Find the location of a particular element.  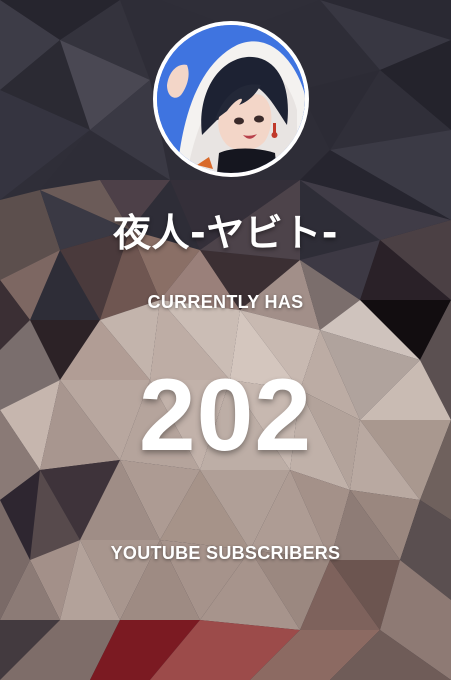

subscriber-count: 202 is located at coordinates (225, 415).